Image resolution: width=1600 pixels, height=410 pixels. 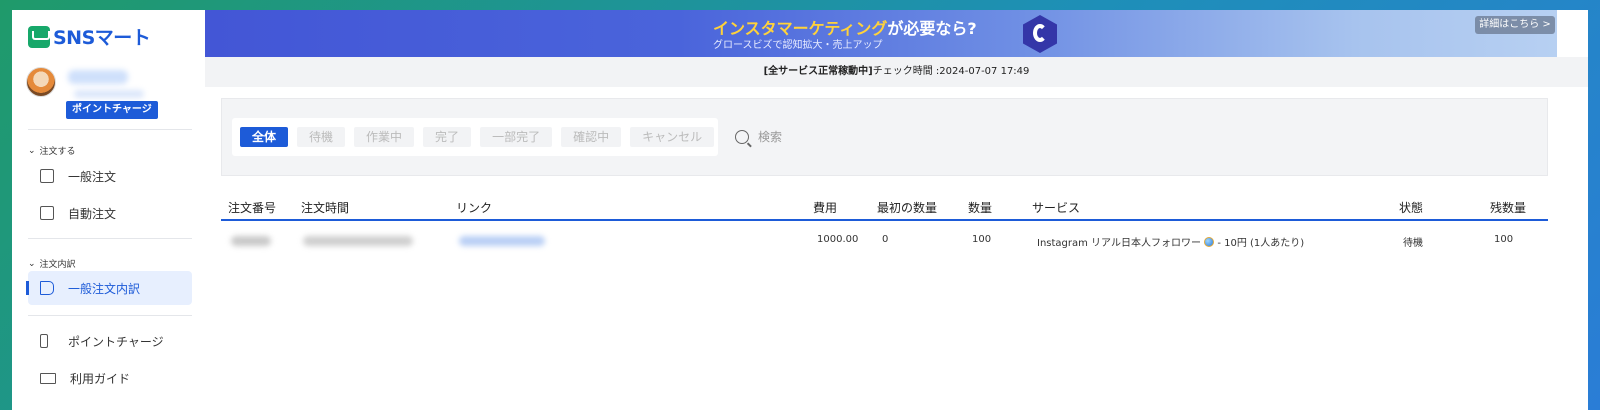 What do you see at coordinates (818, 71) in the screenshot?
I see `status-label: [全サービス正常稼動中]` at bounding box center [818, 71].